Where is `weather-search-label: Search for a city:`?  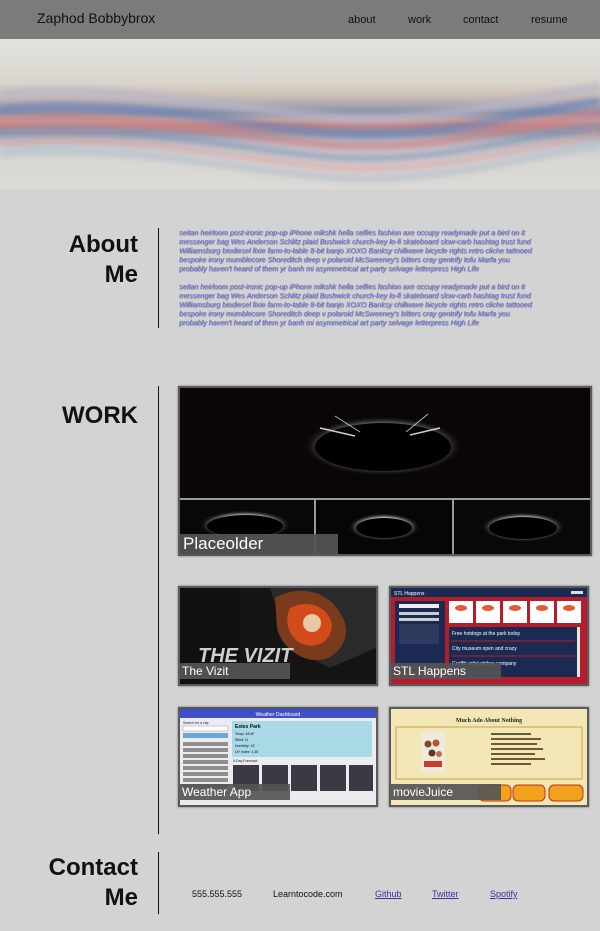 weather-search-label: Search for a city: is located at coordinates (196, 723).